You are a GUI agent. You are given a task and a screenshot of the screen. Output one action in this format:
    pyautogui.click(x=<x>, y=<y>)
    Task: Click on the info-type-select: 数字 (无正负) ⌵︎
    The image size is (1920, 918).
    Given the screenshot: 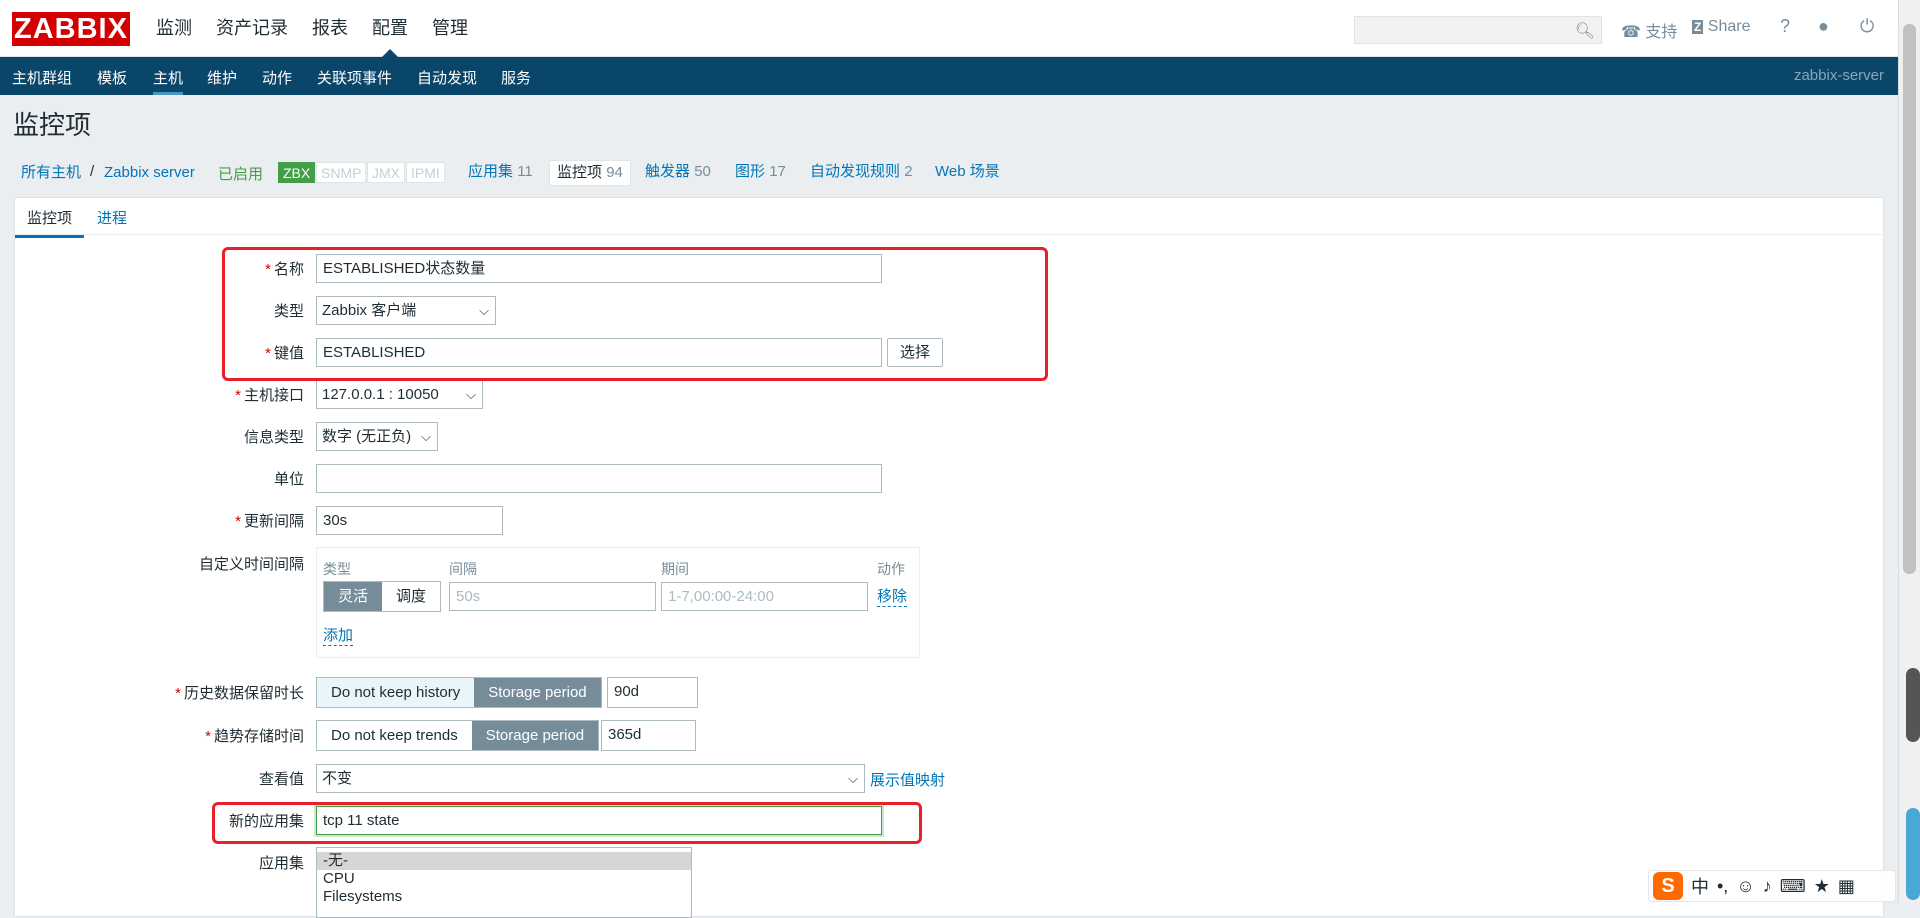 What is the action you would take?
    pyautogui.click(x=377, y=436)
    